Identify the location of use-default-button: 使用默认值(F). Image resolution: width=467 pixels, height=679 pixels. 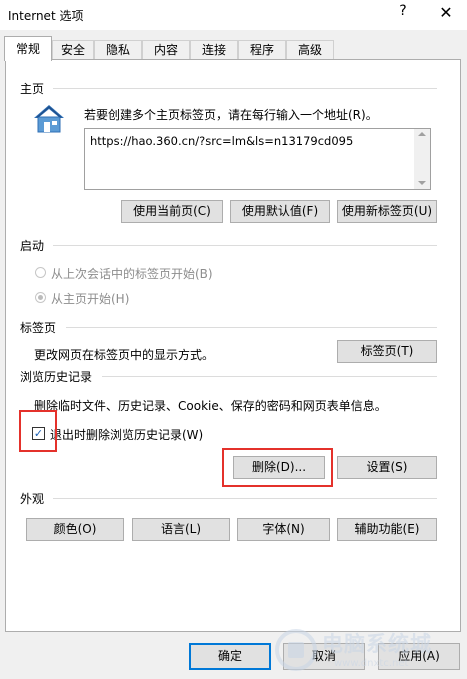
(280, 211).